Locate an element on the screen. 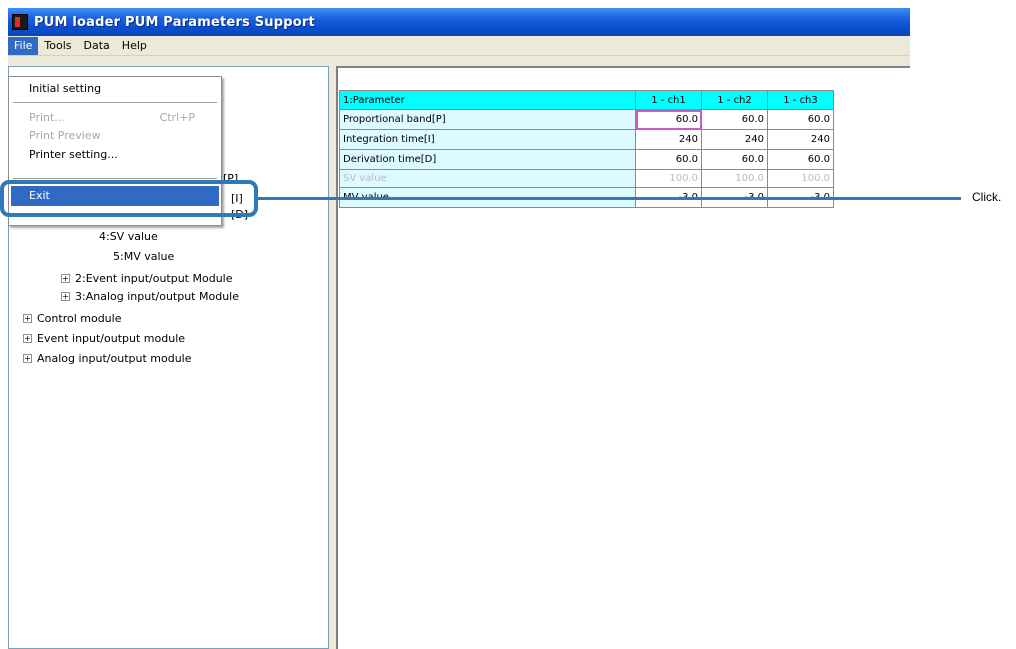  tree-item-control-module: + Control module is located at coordinates (72, 319).